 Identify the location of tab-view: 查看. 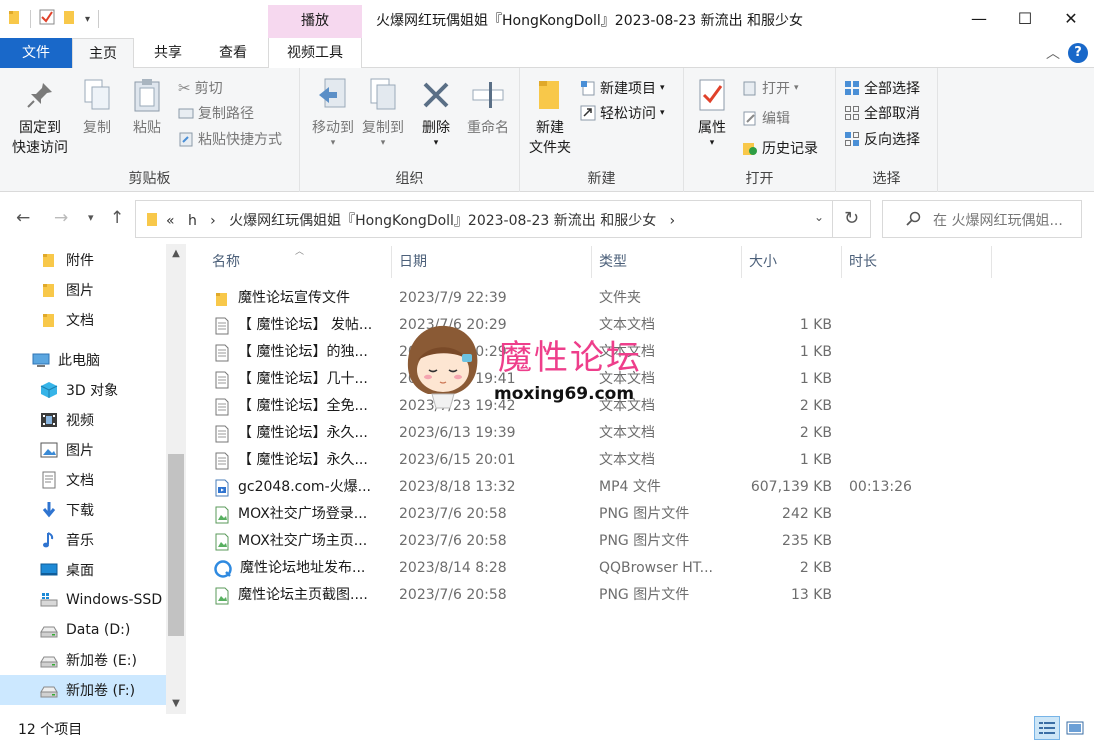
(233, 53).